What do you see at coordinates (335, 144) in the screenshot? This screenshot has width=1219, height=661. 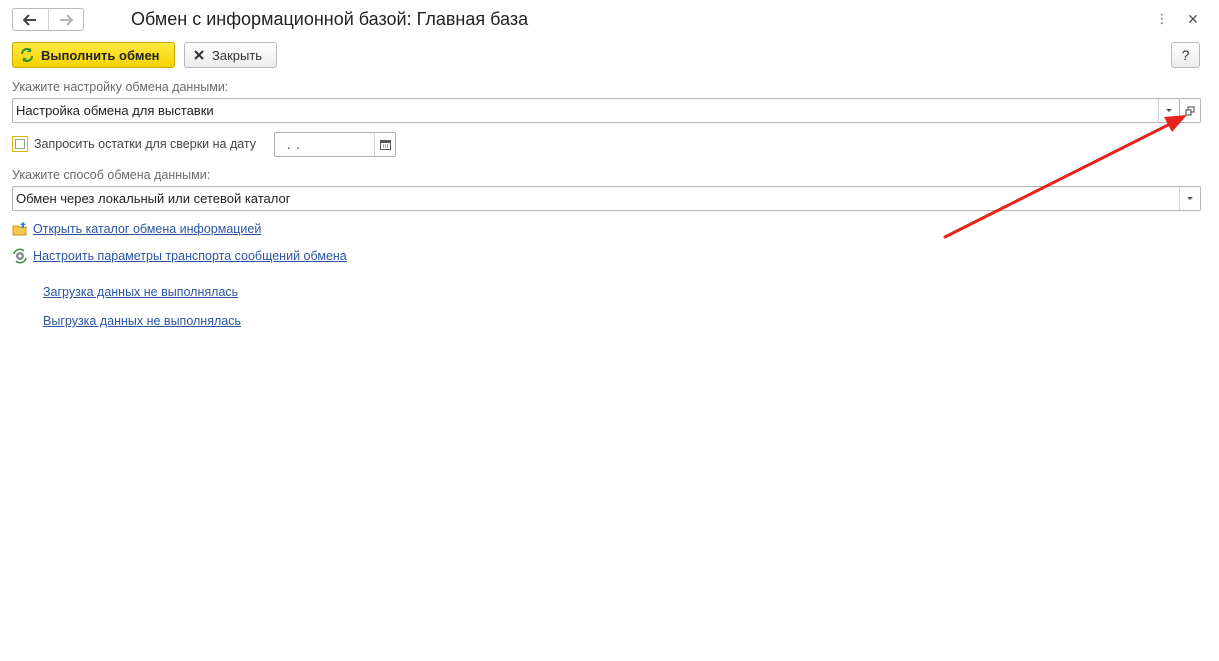 I see `balance-date-field: . .` at bounding box center [335, 144].